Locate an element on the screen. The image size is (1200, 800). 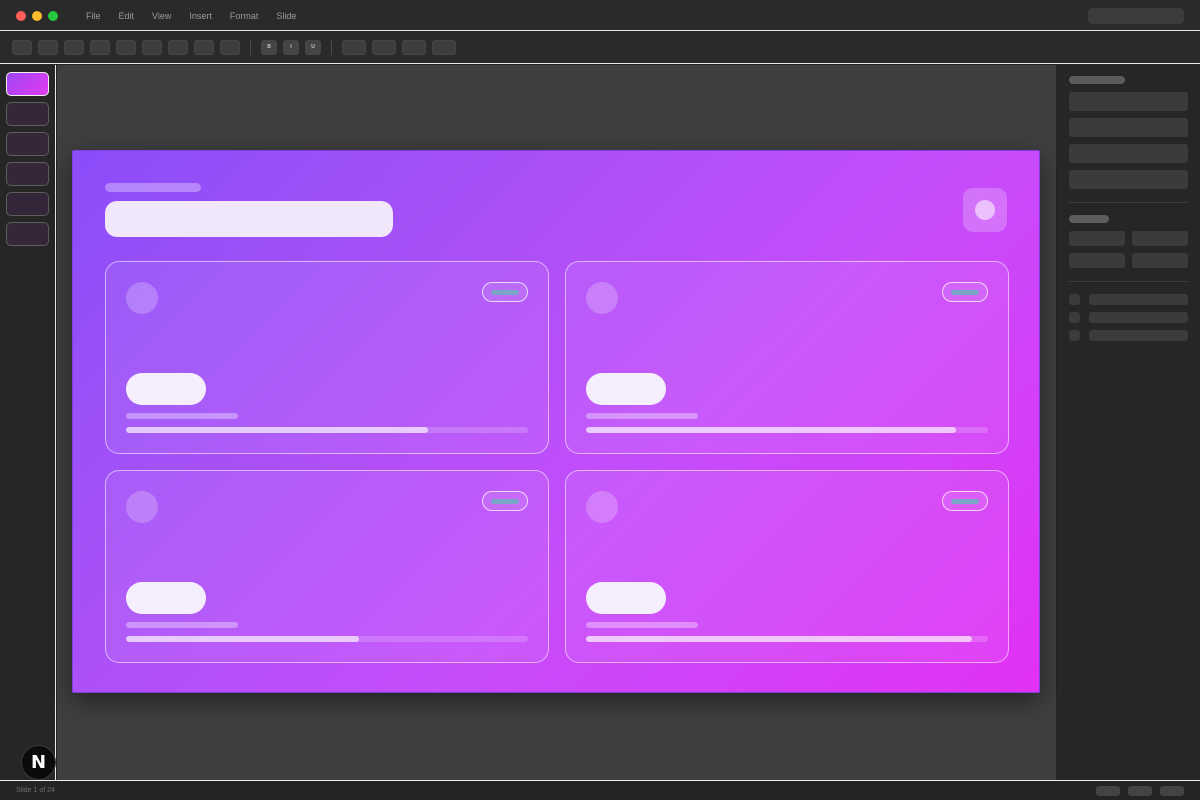
underline-button: U is located at coordinates (313, 47).